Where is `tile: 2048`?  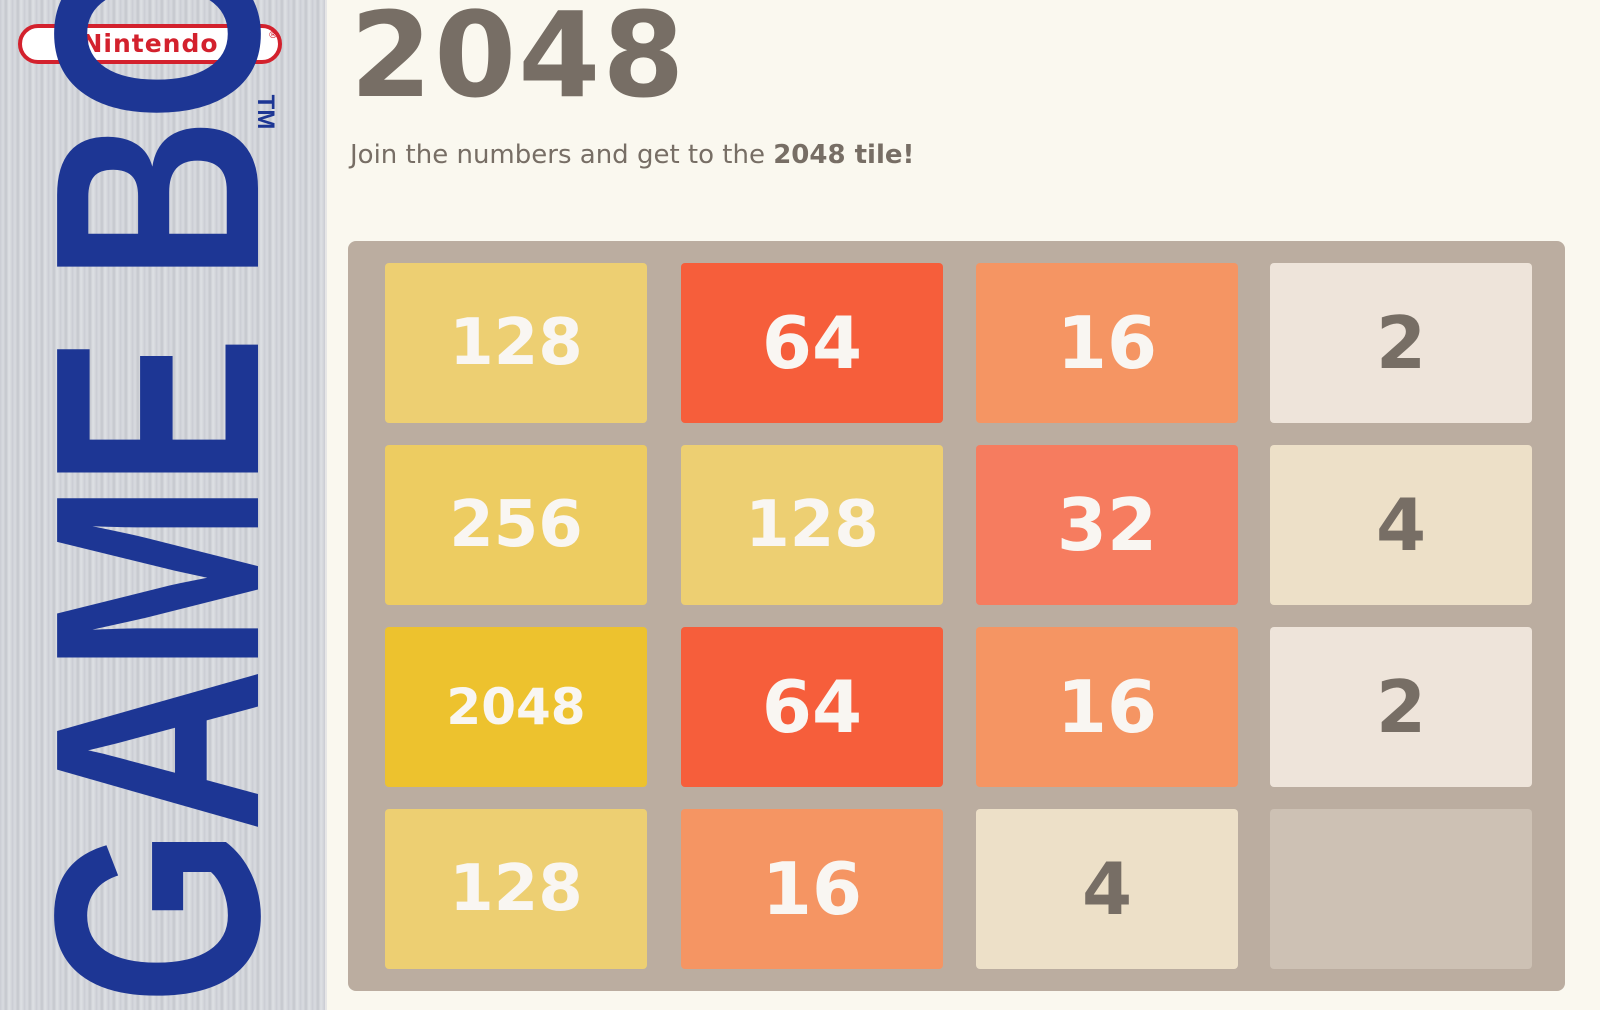 tile: 2048 is located at coordinates (516, 707).